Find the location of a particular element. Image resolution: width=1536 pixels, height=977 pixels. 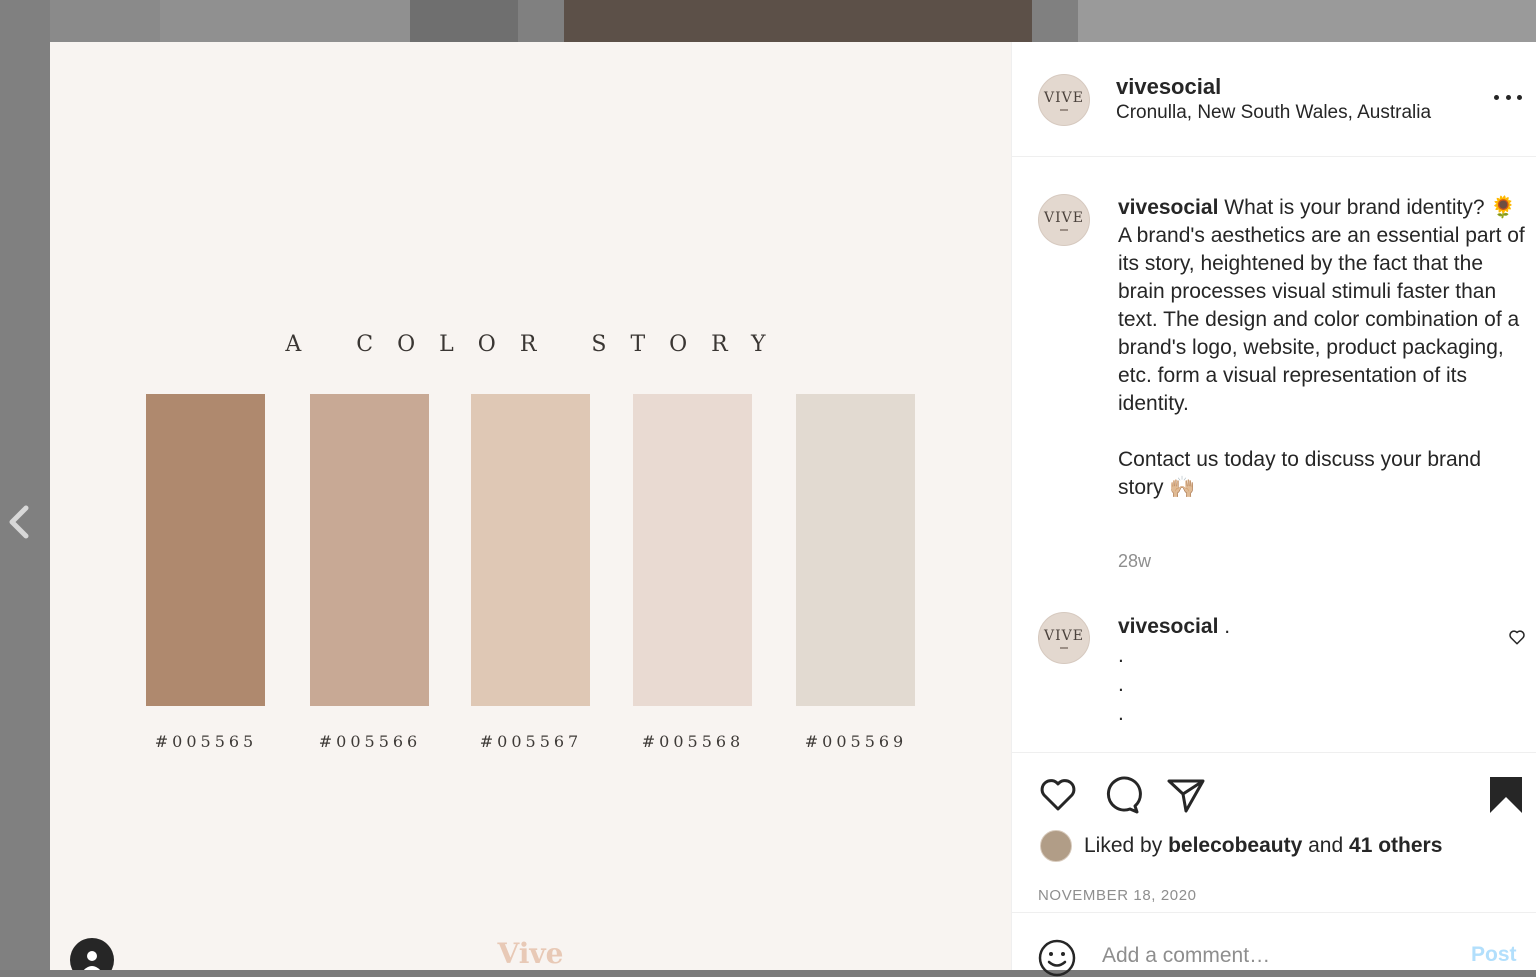

user-icon is located at coordinates (92, 960).